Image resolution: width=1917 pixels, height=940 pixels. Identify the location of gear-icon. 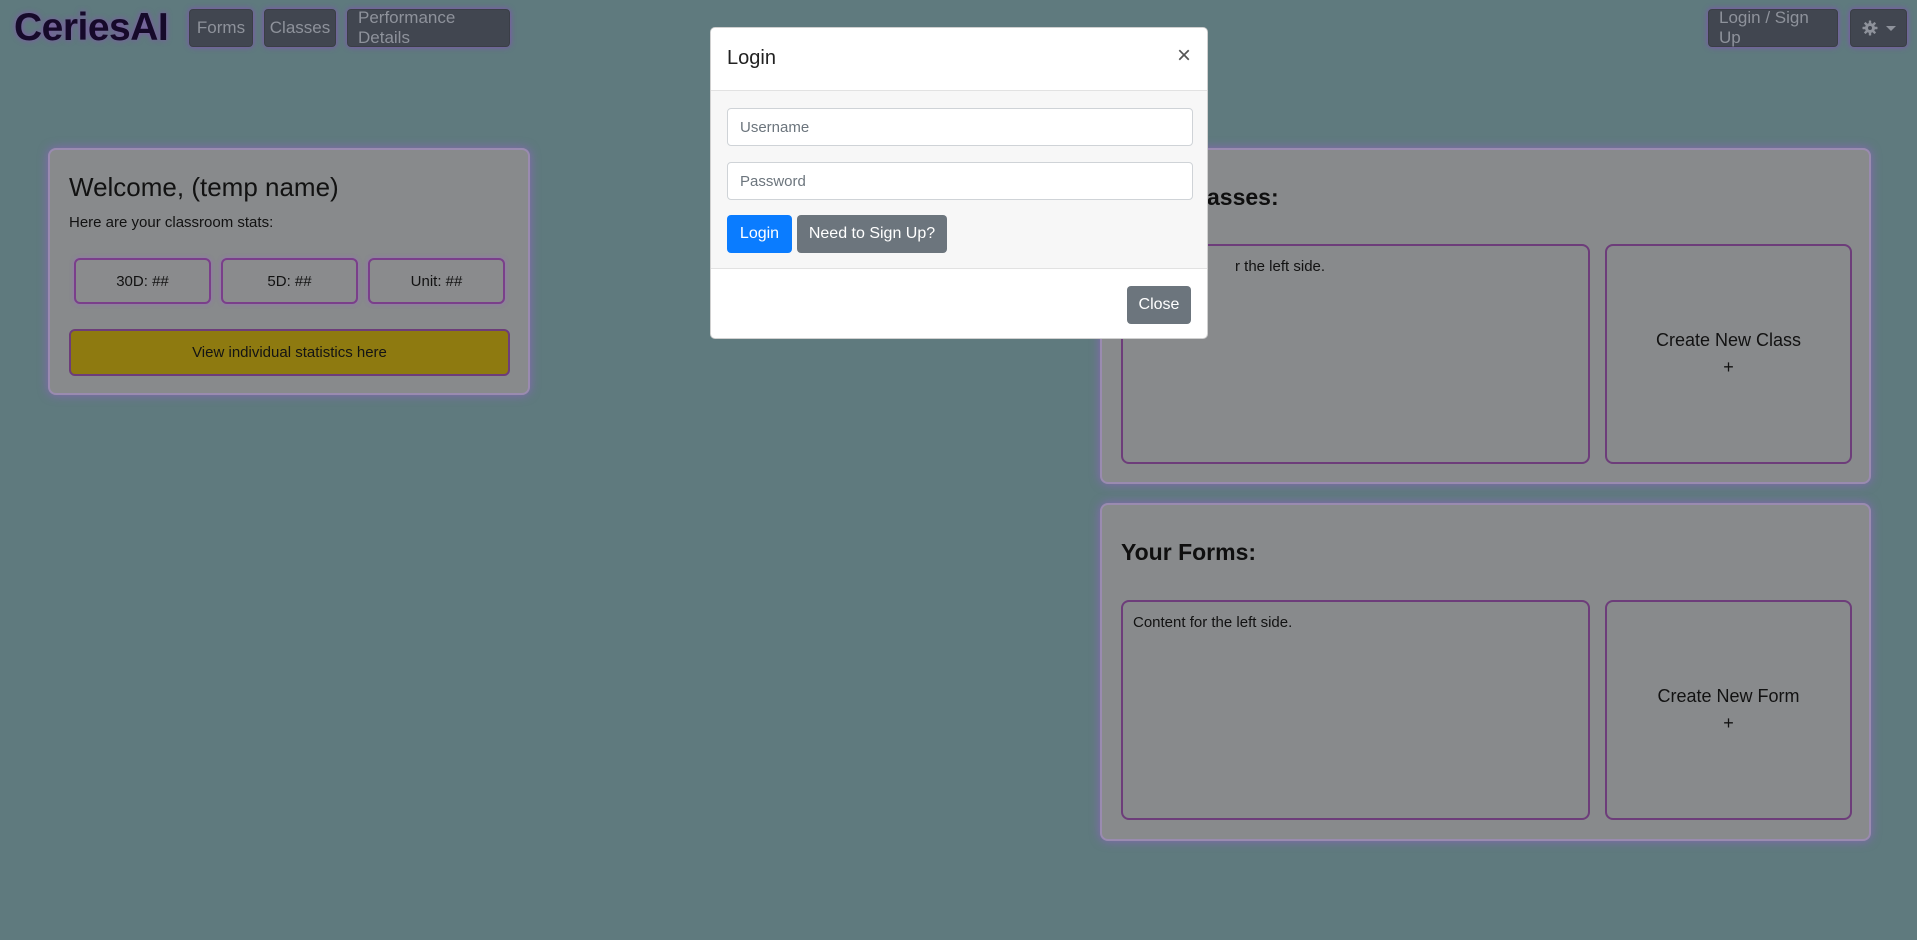
(1869, 28).